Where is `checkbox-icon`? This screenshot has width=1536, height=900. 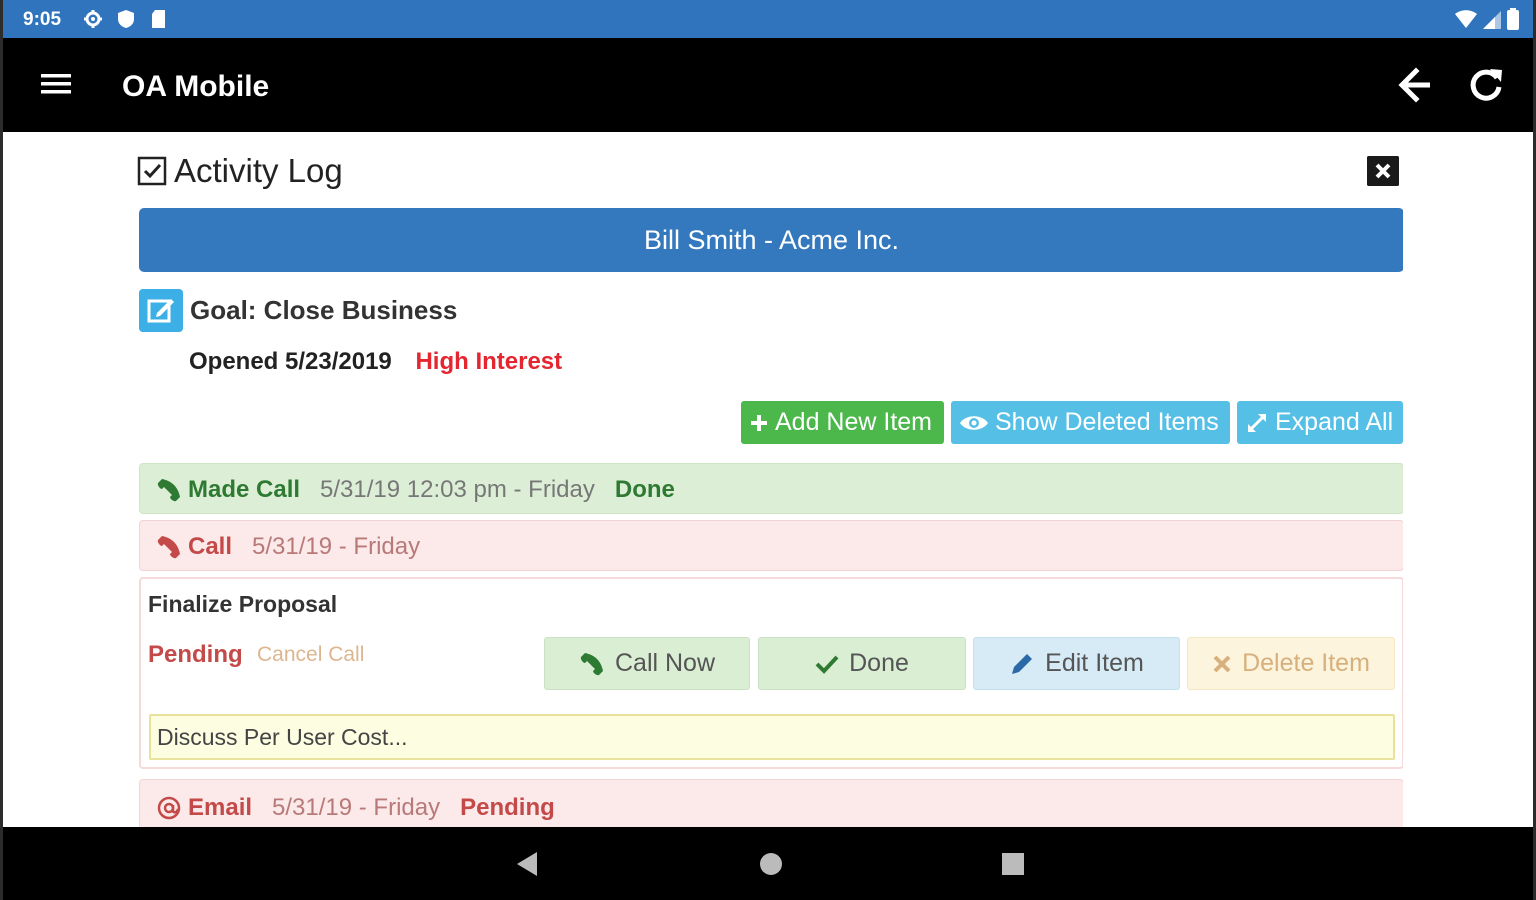
checkbox-icon is located at coordinates (152, 171).